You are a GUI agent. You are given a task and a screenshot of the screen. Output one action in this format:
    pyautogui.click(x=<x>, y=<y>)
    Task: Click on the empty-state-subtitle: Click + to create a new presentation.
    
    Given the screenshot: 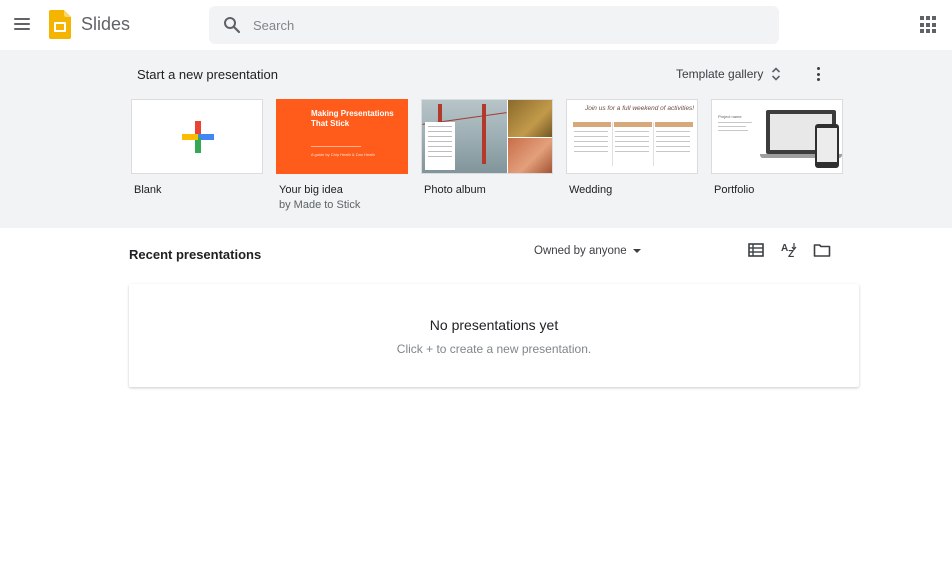 What is the action you would take?
    pyautogui.click(x=494, y=349)
    